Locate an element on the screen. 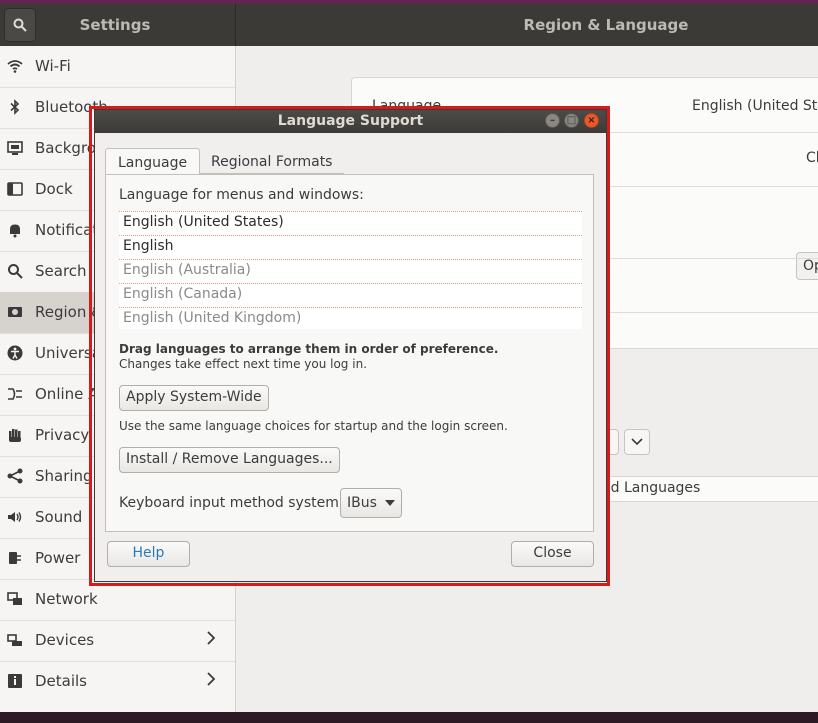  wifi-icon is located at coordinates (15, 66).